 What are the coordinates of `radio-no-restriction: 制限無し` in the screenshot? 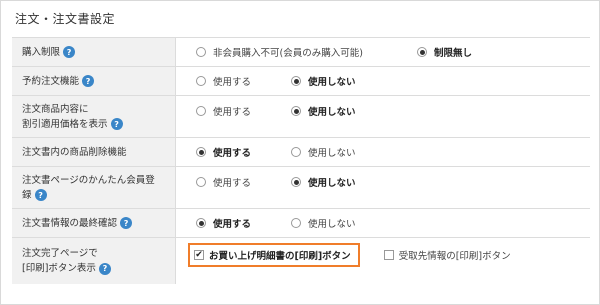 It's located at (444, 52).